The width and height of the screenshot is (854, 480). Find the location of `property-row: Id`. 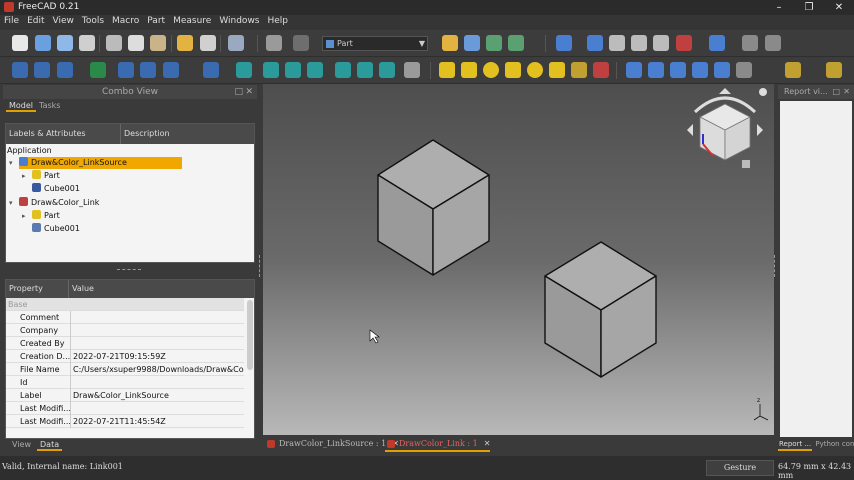

property-row: Id is located at coordinates (125, 382).